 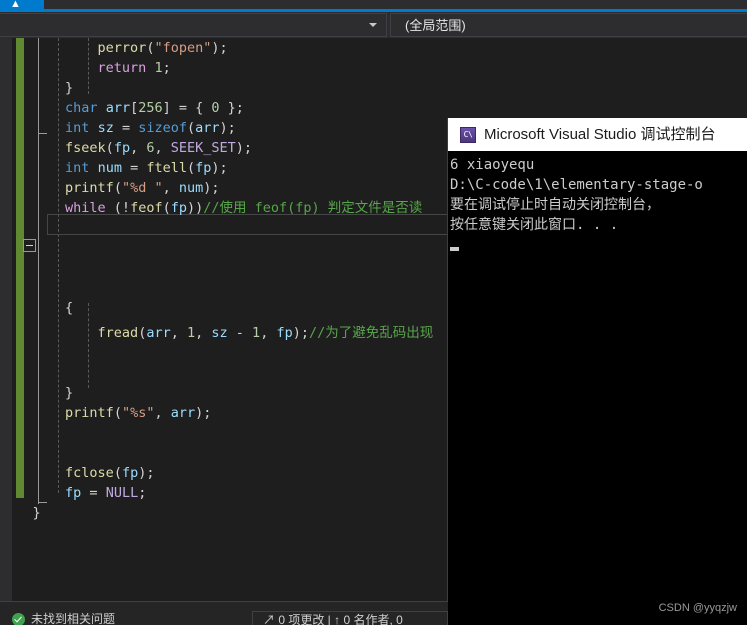 I want to click on console-window-title: Microsoft Visual Studio 调试控制台, so click(x=600, y=134).